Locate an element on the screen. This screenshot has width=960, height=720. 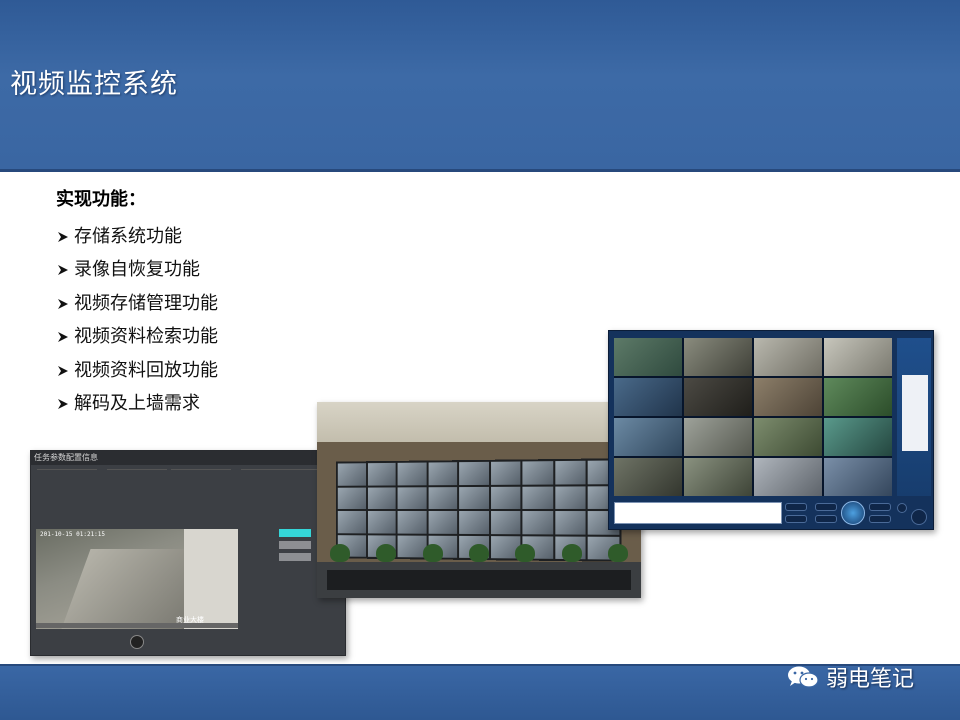
video-wall-photo is located at coordinates (479, 500).